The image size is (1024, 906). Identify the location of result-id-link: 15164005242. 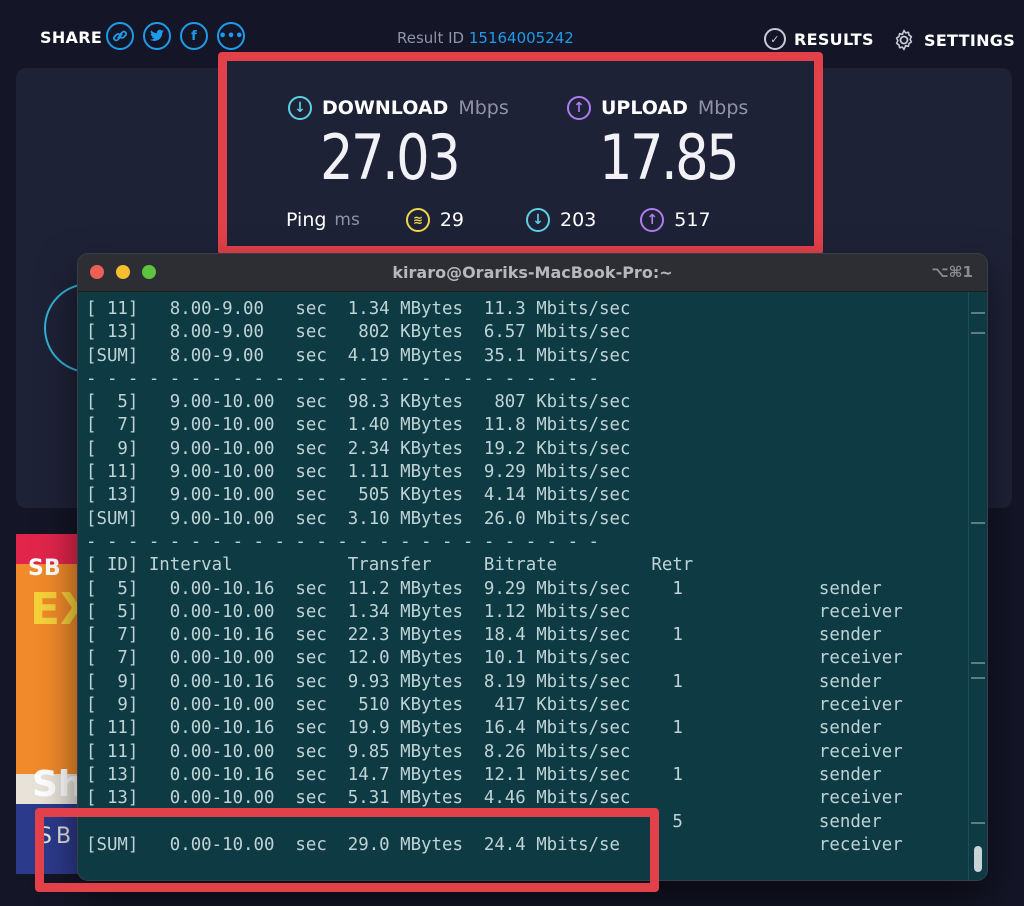
(521, 38).